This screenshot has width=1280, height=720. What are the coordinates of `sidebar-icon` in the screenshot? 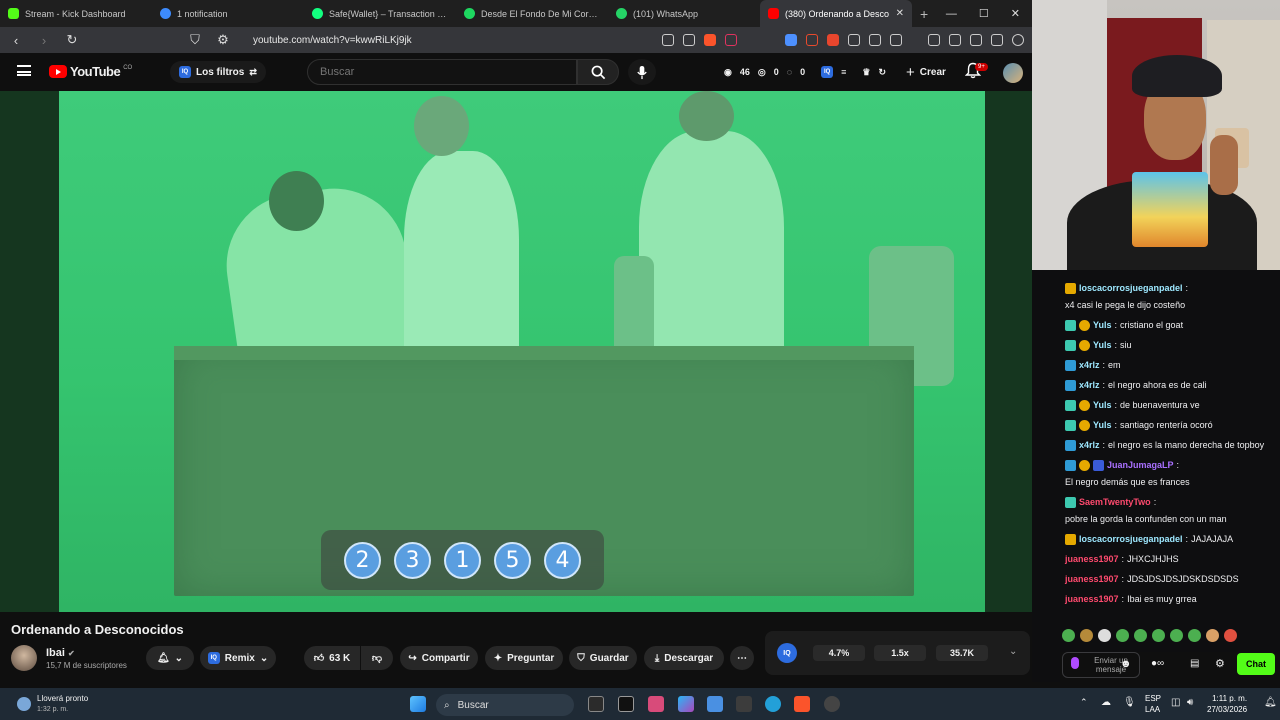 It's located at (955, 40).